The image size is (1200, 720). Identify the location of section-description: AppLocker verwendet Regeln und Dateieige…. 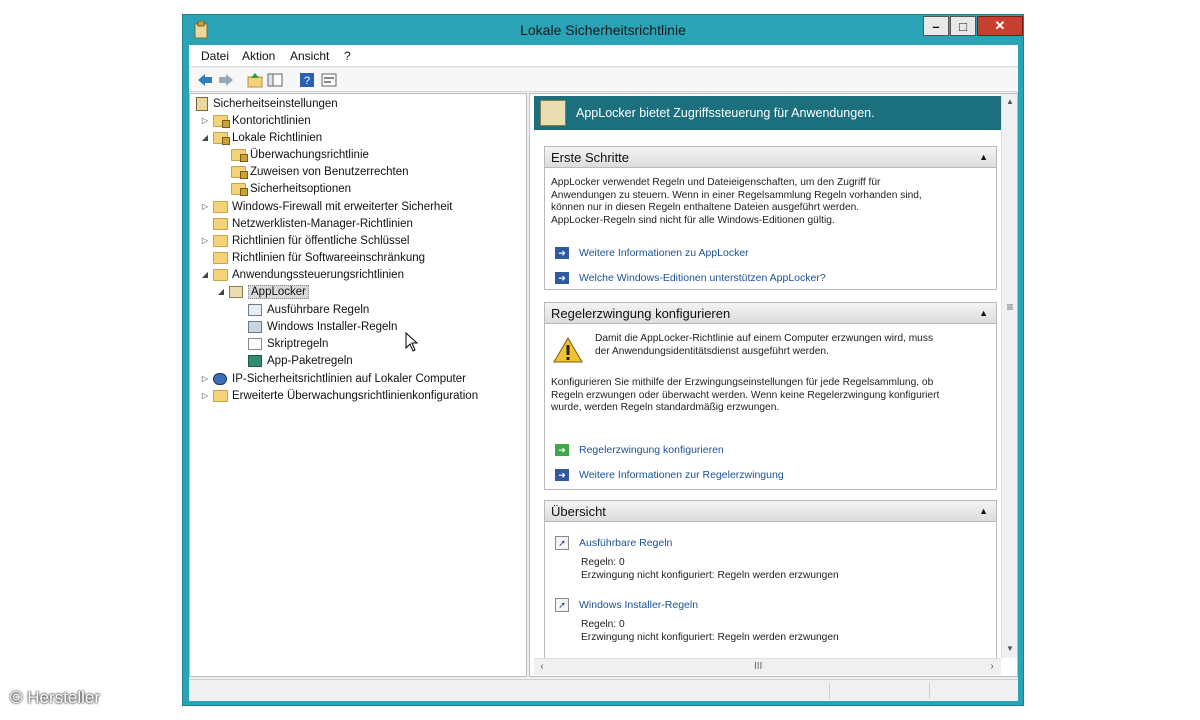
(736, 202).